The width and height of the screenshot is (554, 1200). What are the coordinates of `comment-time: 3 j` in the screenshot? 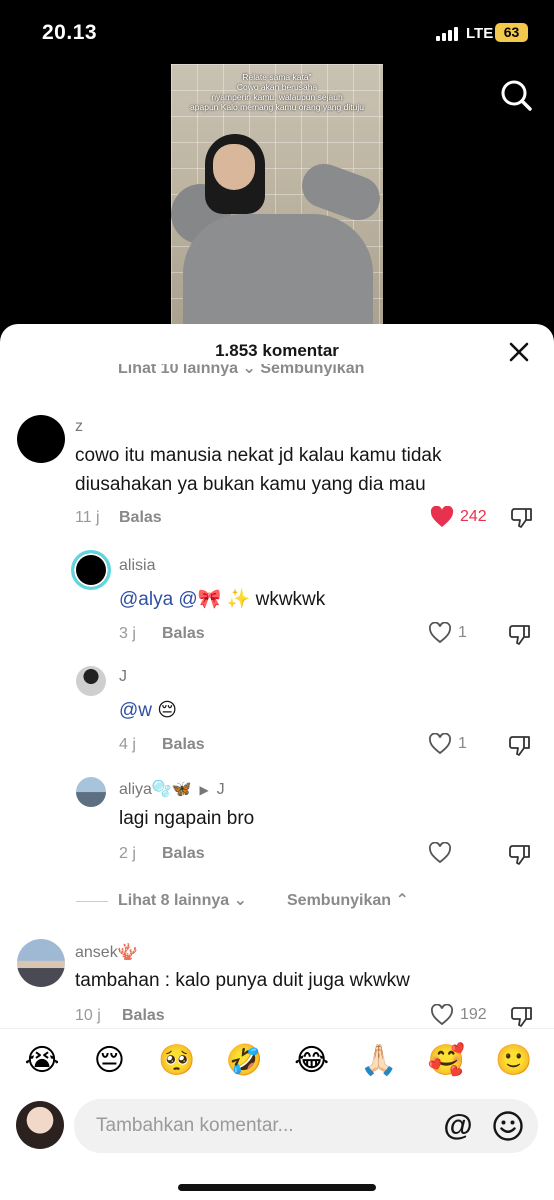 It's located at (127, 633).